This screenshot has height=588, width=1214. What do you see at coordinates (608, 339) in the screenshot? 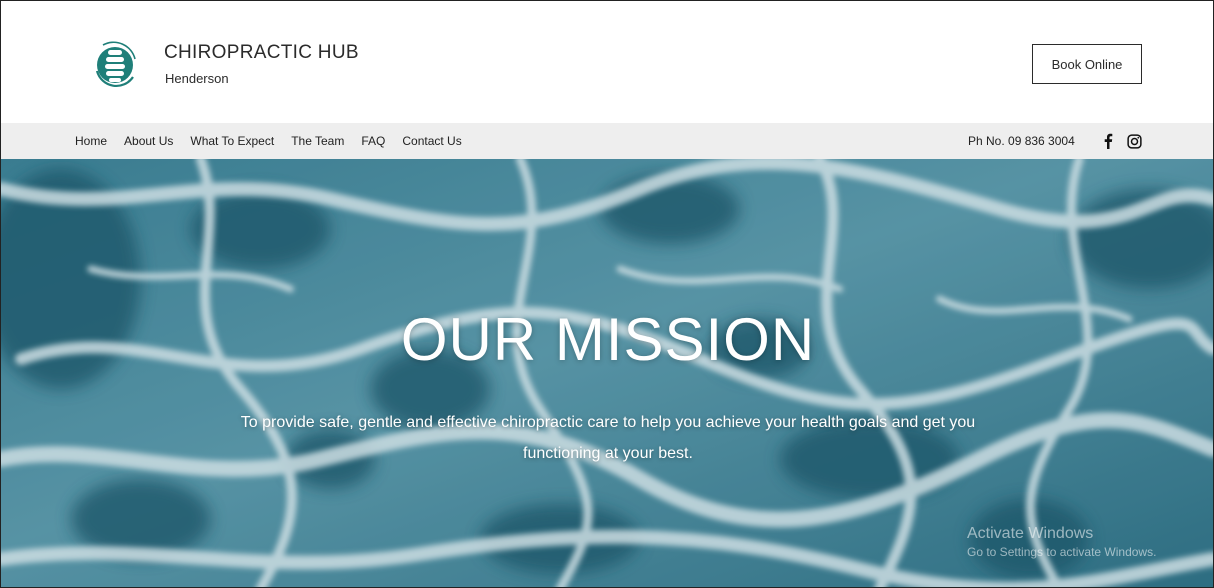
I see `mission-title: OUR MISSION` at bounding box center [608, 339].